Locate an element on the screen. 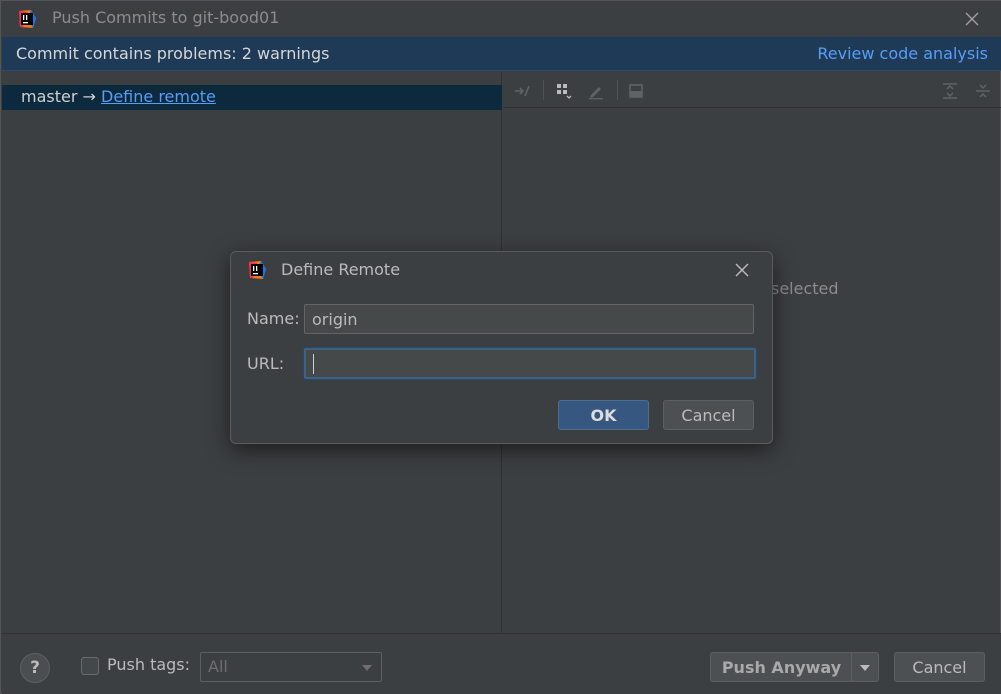 Image resolution: width=1001 pixels, height=694 pixels. push-options-dropdown-button is located at coordinates (865, 667).